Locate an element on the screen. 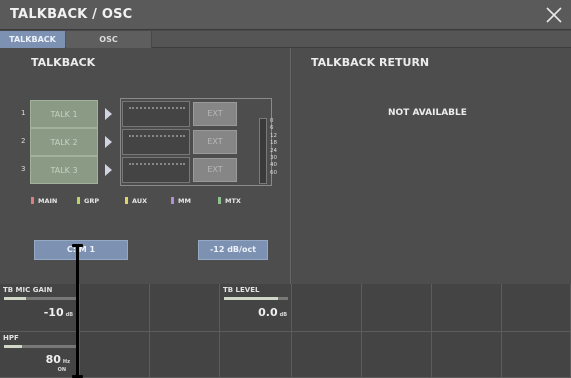 This screenshot has width=571, height=378. input-select-button: C: M 1 is located at coordinates (81, 250).